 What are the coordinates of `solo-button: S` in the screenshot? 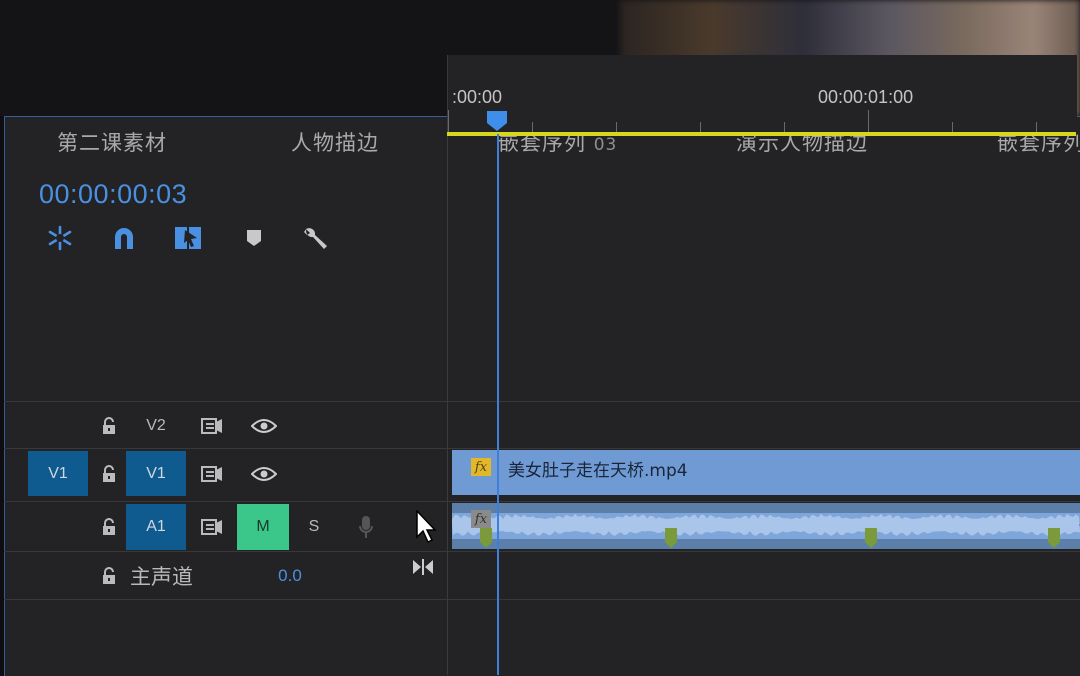 It's located at (314, 527).